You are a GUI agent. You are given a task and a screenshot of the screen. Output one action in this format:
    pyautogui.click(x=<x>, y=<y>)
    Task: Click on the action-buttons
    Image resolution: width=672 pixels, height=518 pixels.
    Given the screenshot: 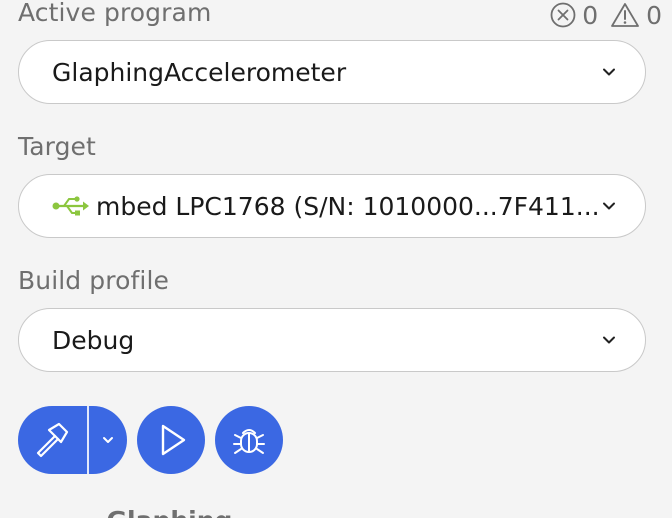 What is the action you would take?
    pyautogui.click(x=150, y=440)
    